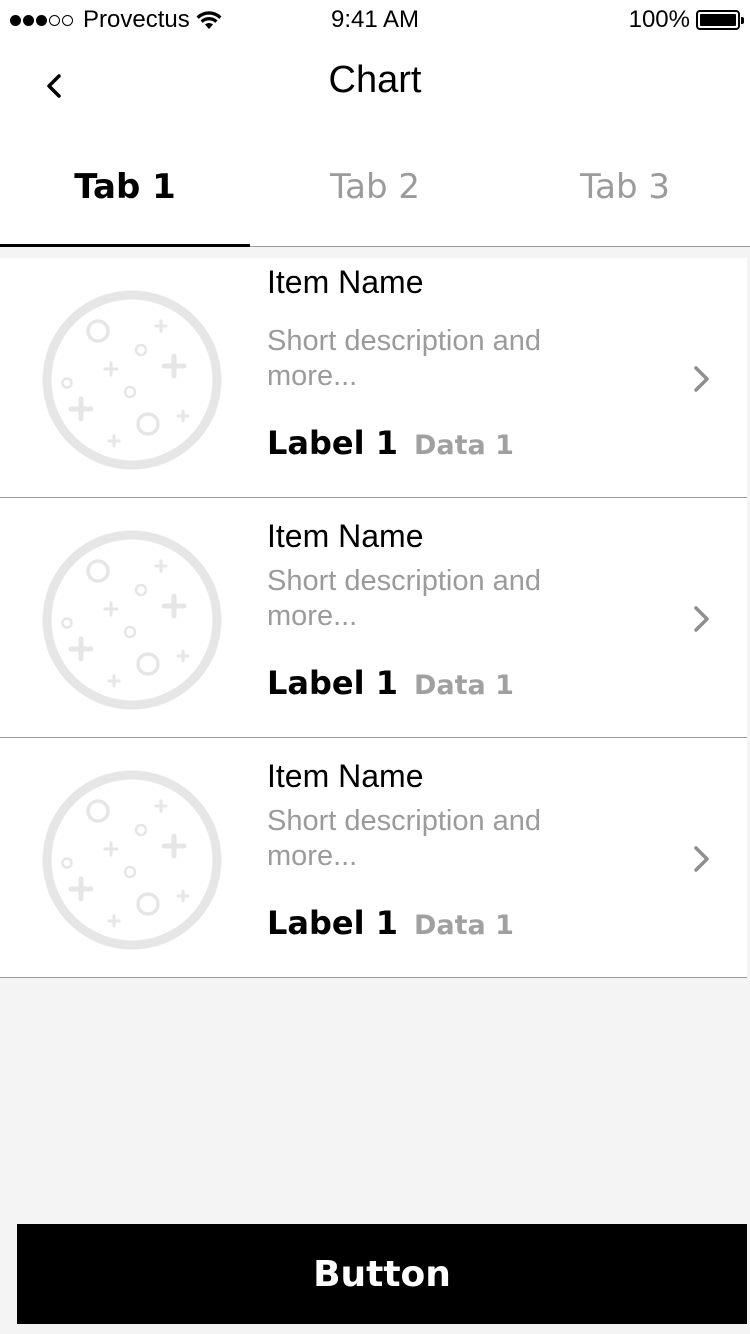  I want to click on battery-percent: 100%, so click(659, 19).